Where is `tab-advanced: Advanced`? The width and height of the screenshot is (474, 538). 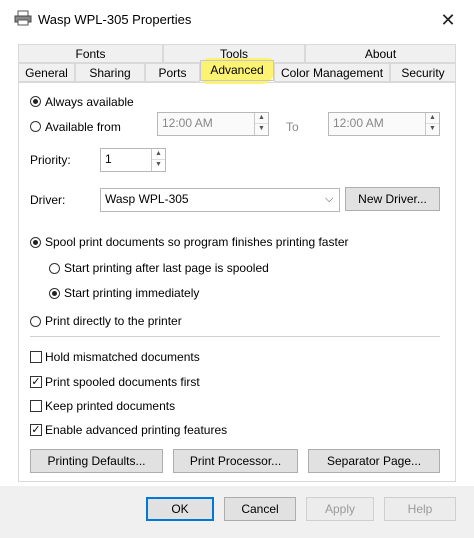 tab-advanced: Advanced is located at coordinates (237, 70).